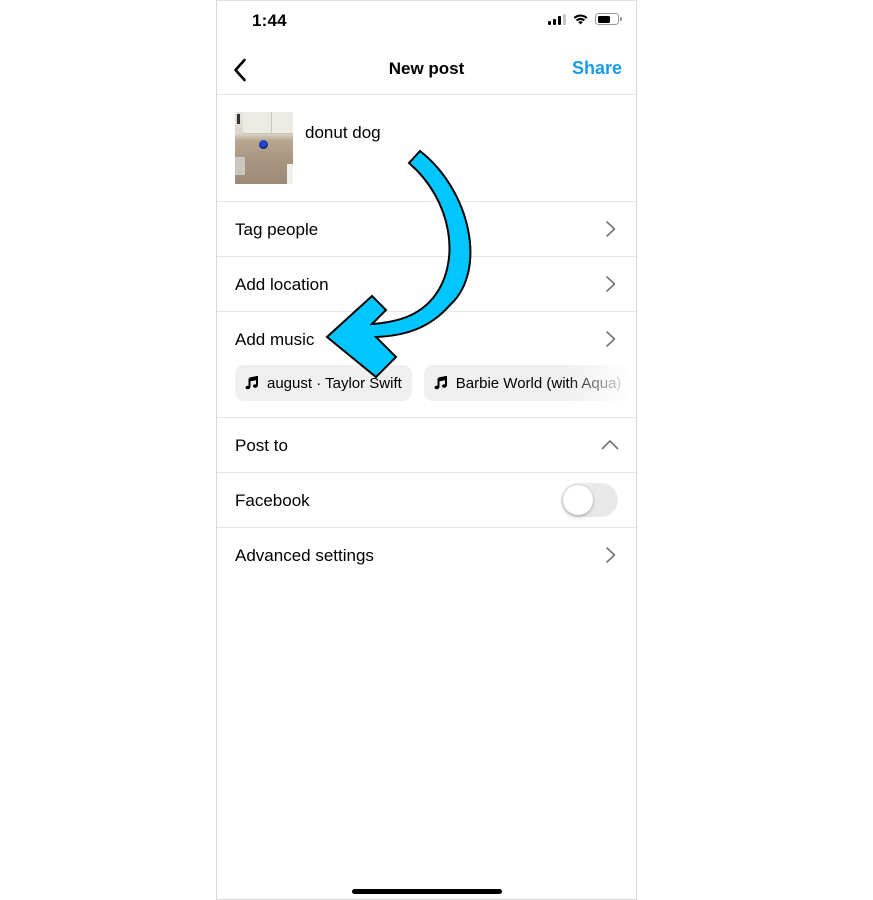 Image resolution: width=873 pixels, height=900 pixels. What do you see at coordinates (426, 229) in the screenshot?
I see `tag-people-row: Tag people` at bounding box center [426, 229].